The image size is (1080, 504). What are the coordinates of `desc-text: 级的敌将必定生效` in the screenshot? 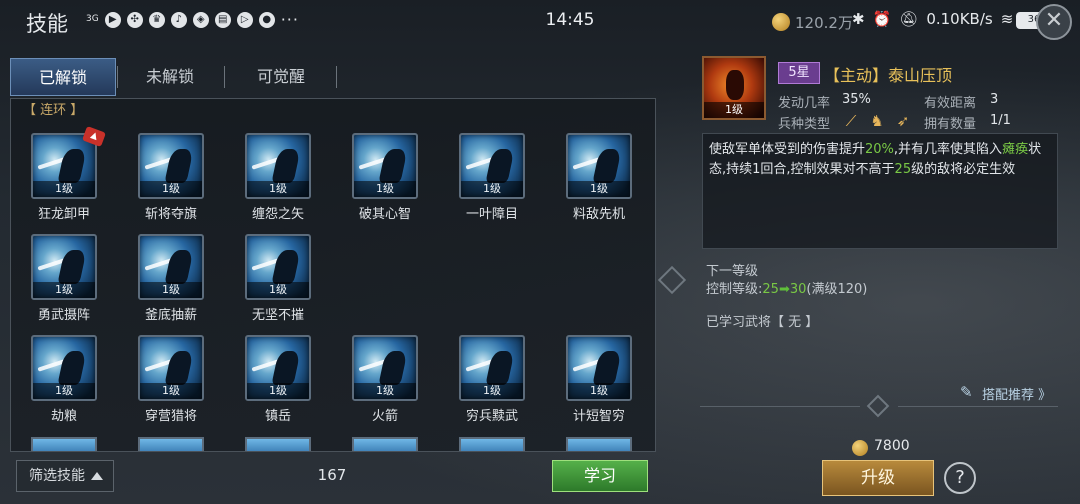 It's located at (963, 169).